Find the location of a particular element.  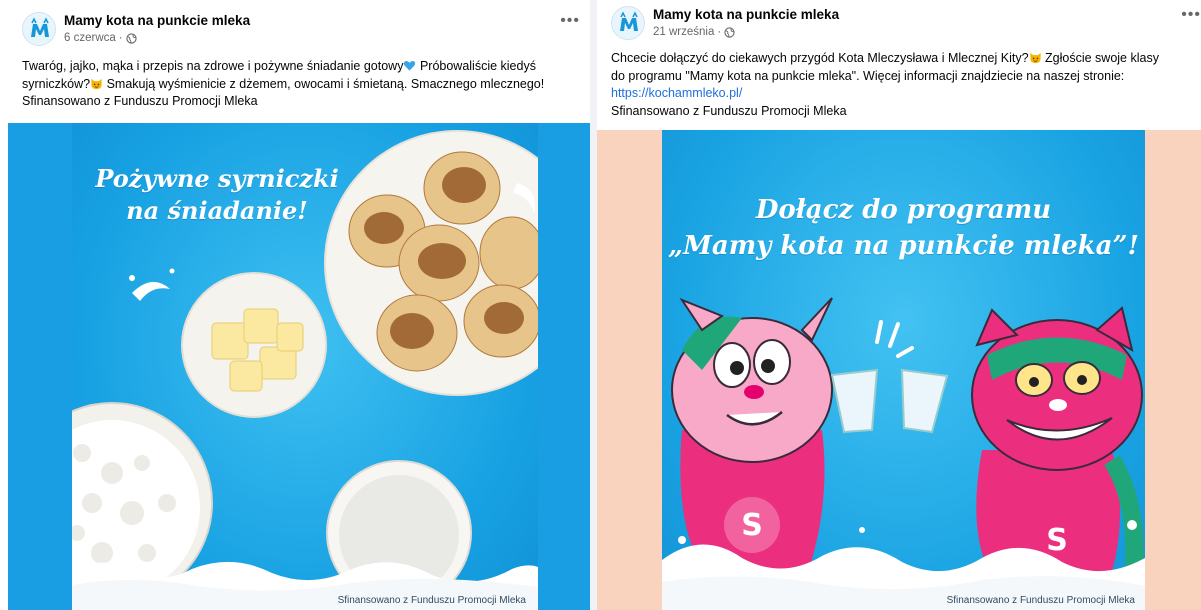

post-header: Mamy kota na punkcie mleka 6 czerwca · is located at coordinates (306, 30).